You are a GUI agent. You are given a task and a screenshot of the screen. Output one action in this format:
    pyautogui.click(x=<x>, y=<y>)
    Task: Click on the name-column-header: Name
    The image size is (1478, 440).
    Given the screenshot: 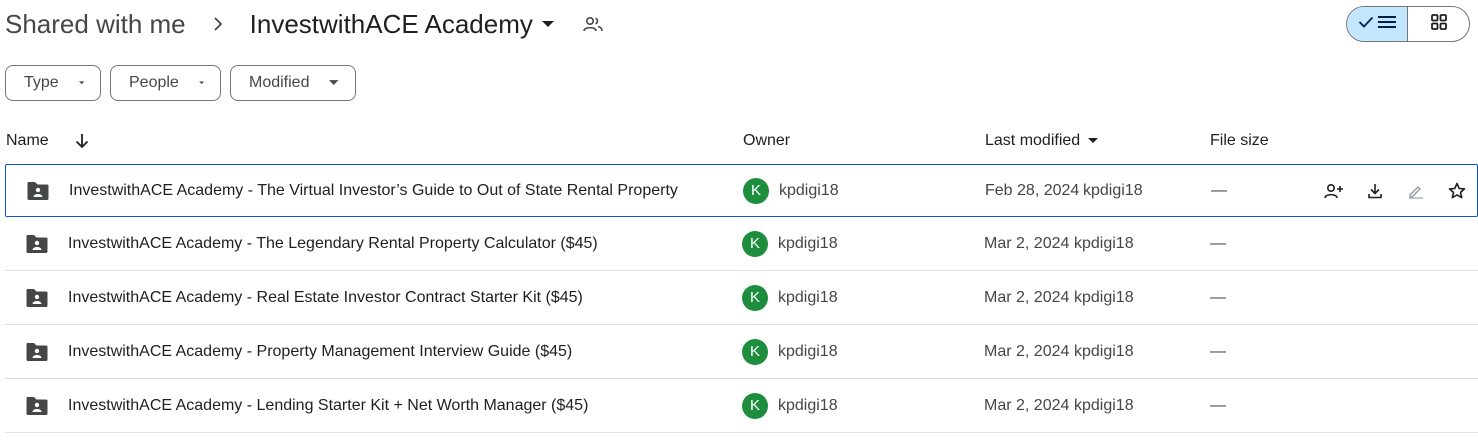 What is the action you would take?
    pyautogui.click(x=27, y=141)
    